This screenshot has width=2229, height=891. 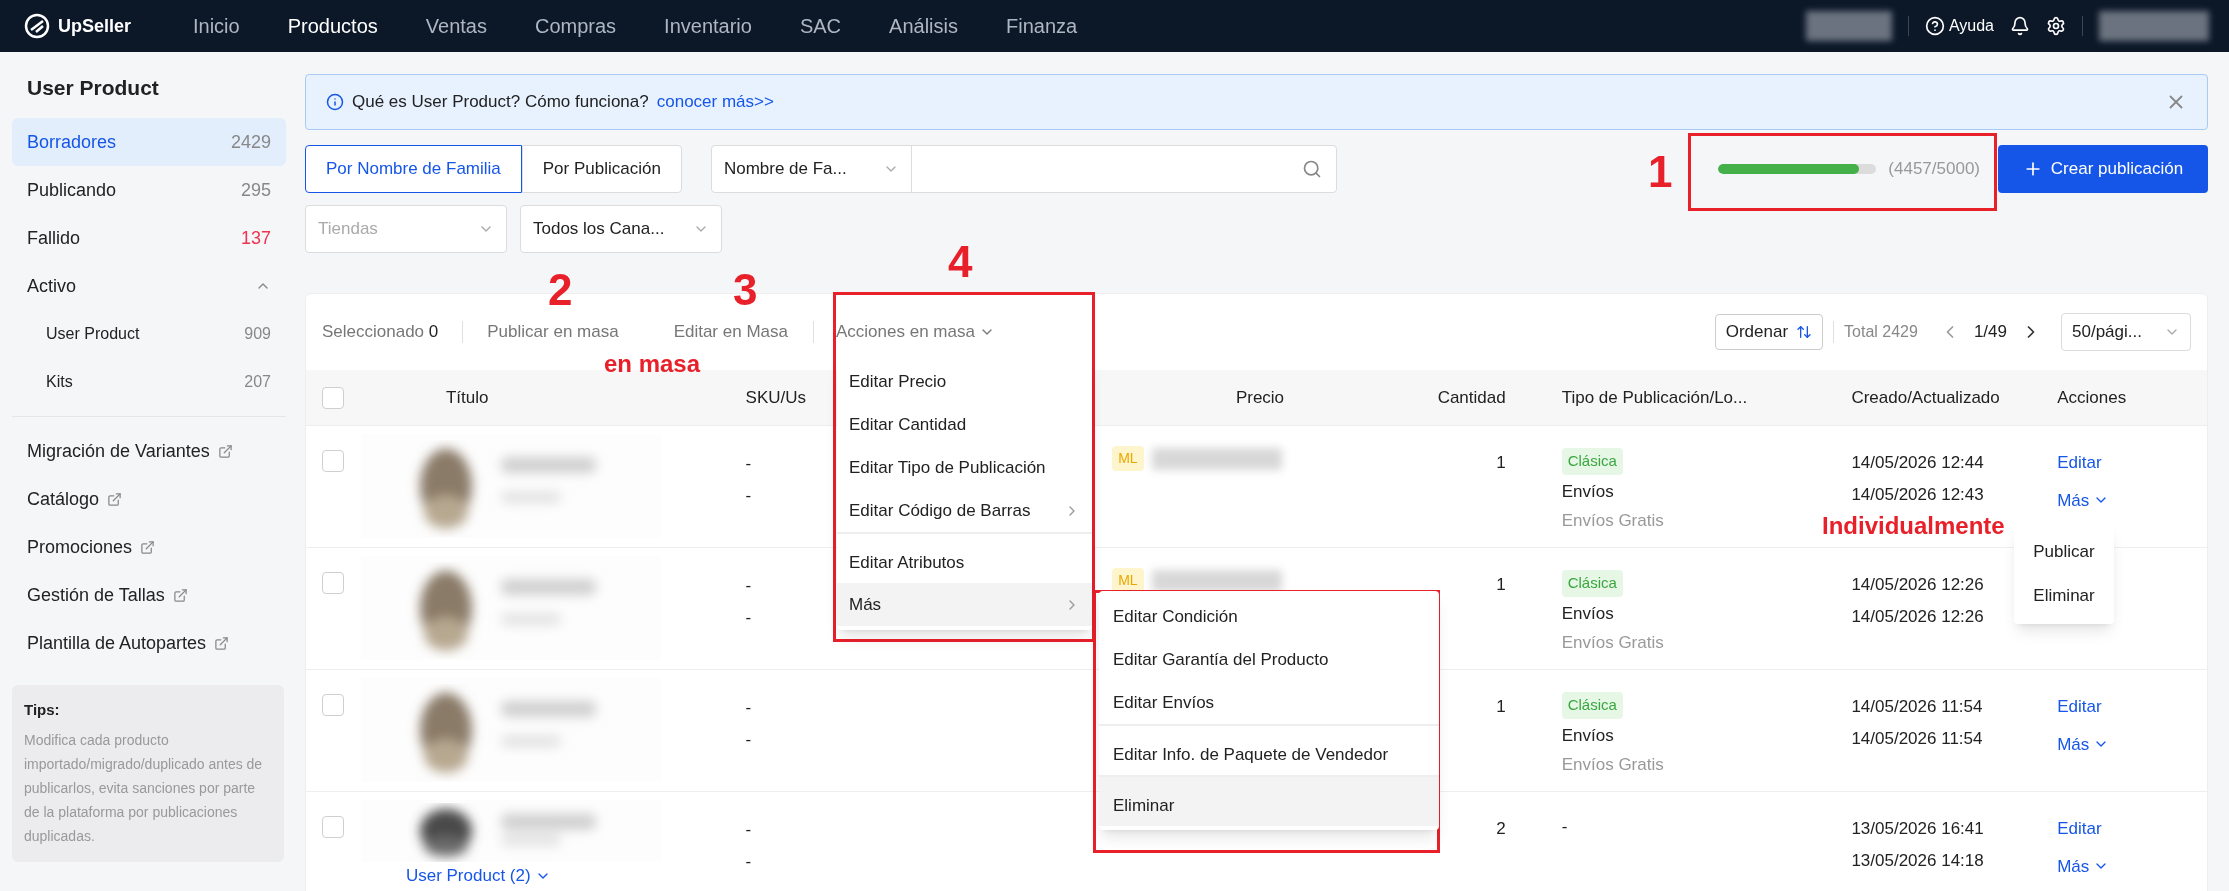 What do you see at coordinates (149, 547) in the screenshot?
I see `sidebar-link: Promociones` at bounding box center [149, 547].